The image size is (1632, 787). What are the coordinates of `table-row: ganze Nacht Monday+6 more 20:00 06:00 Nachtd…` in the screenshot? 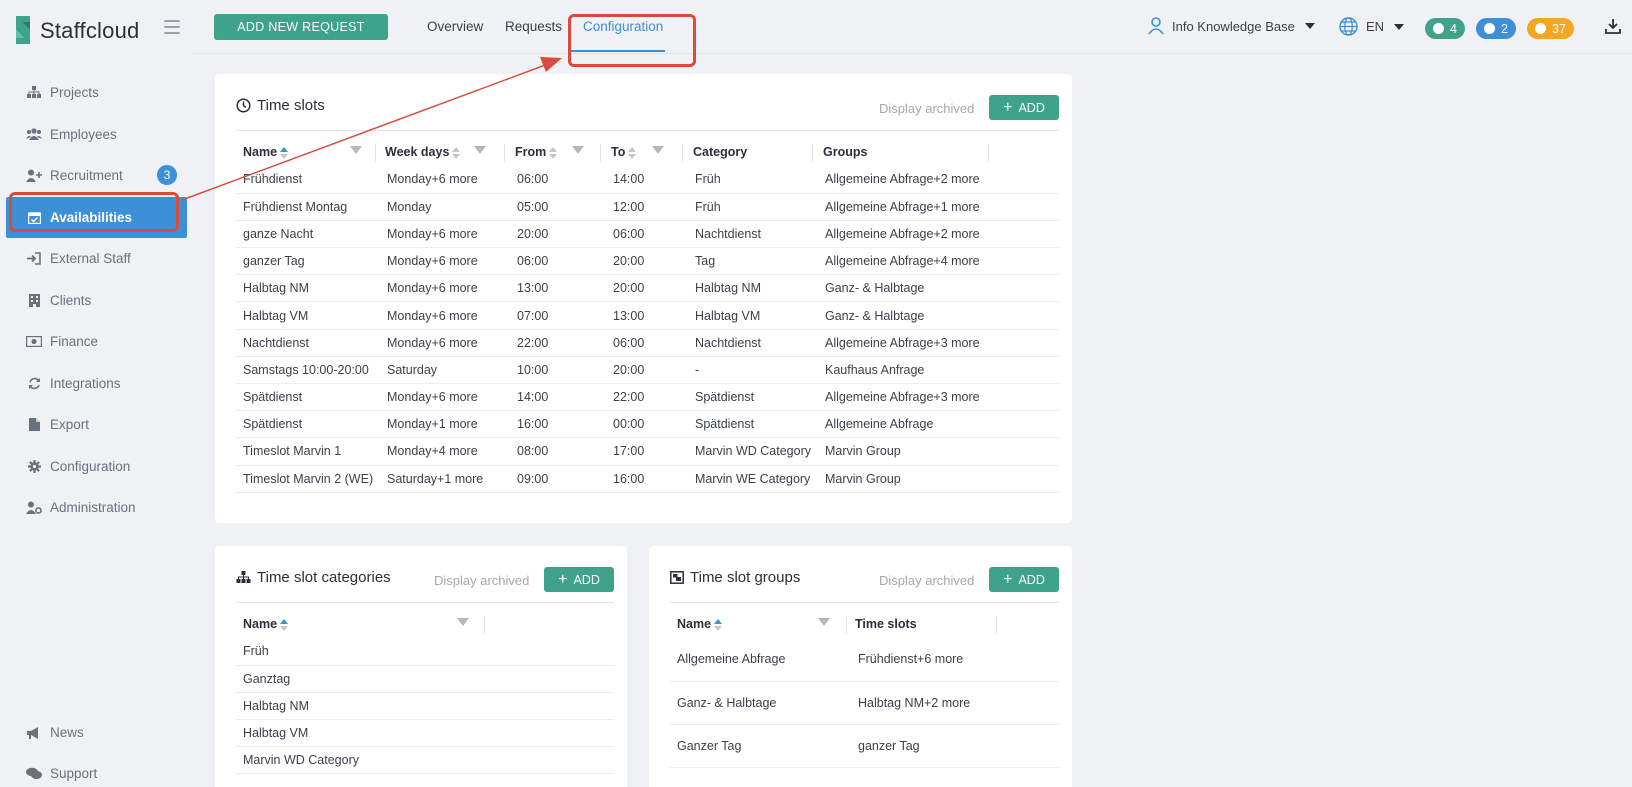 It's located at (647, 234).